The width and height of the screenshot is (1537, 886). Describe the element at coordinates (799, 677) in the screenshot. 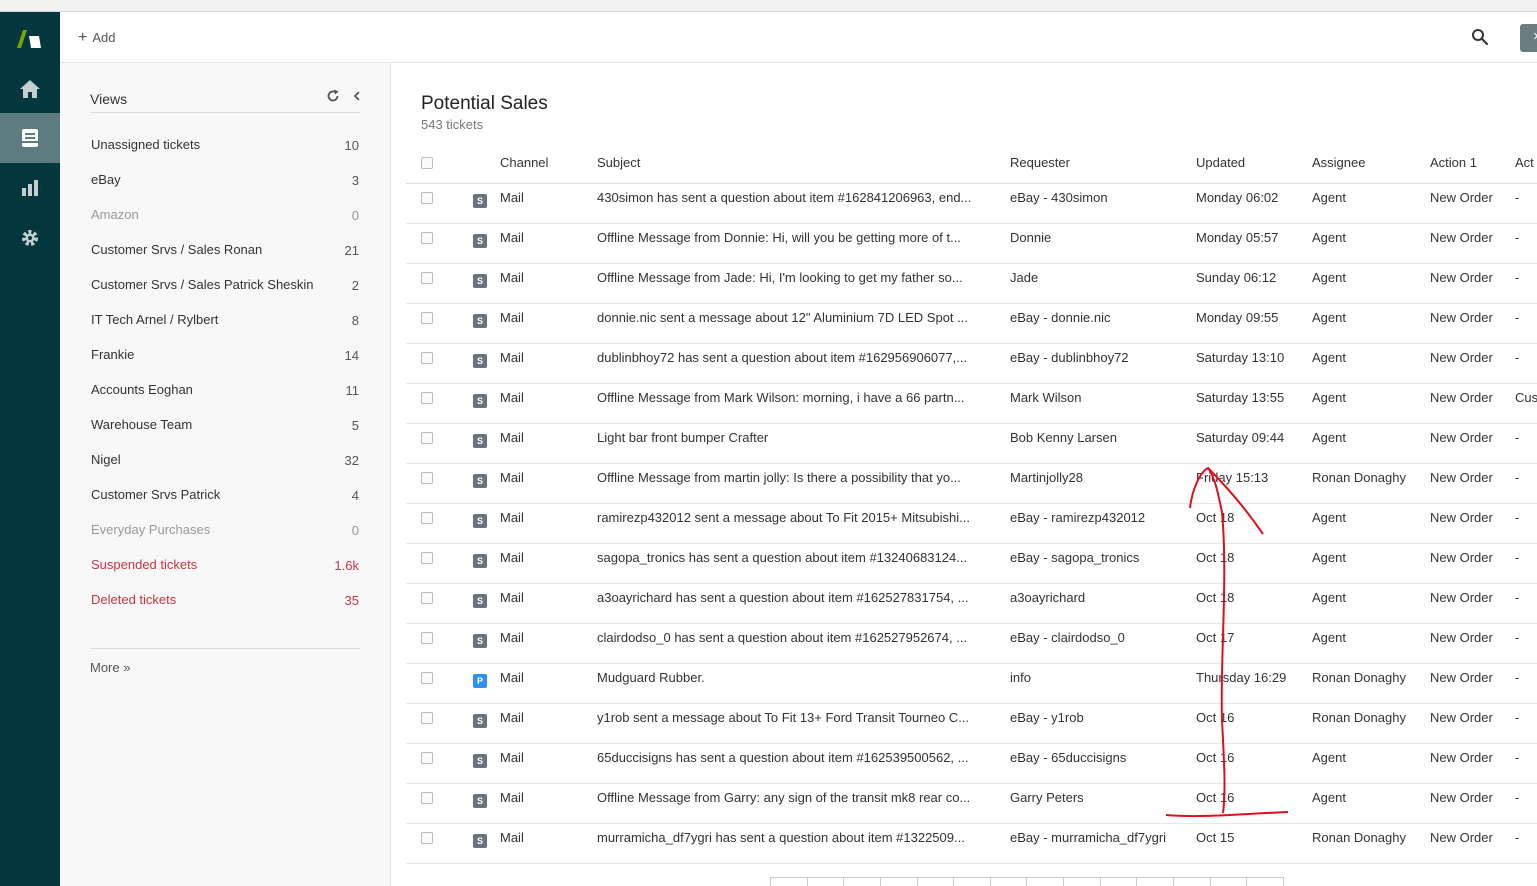

I see `cell-subject: Mudguard Rubber.` at that location.